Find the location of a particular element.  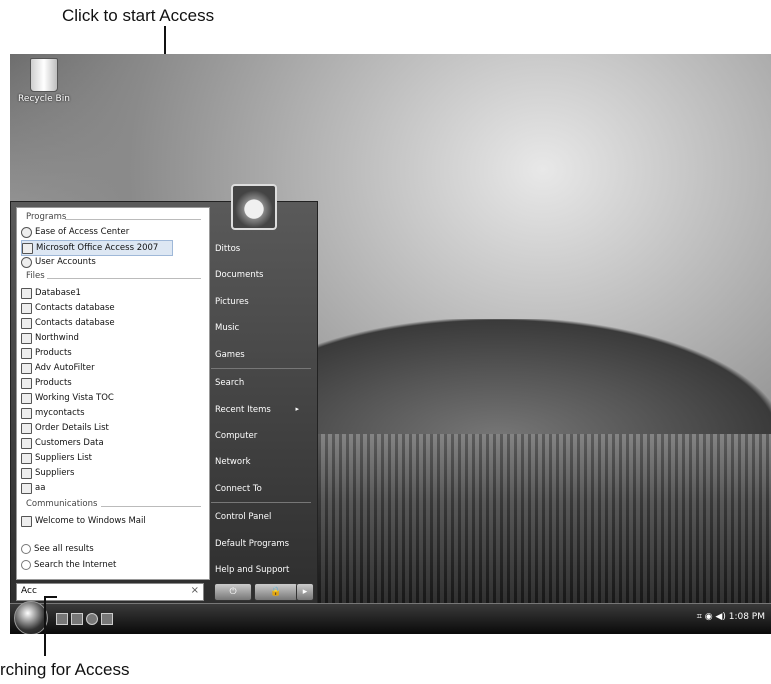

network-icon: ⌗ is located at coordinates (699, 617).